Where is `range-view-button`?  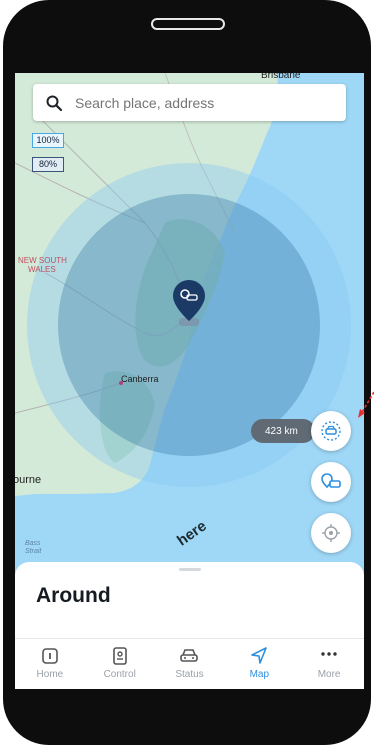
range-view-button is located at coordinates (331, 431).